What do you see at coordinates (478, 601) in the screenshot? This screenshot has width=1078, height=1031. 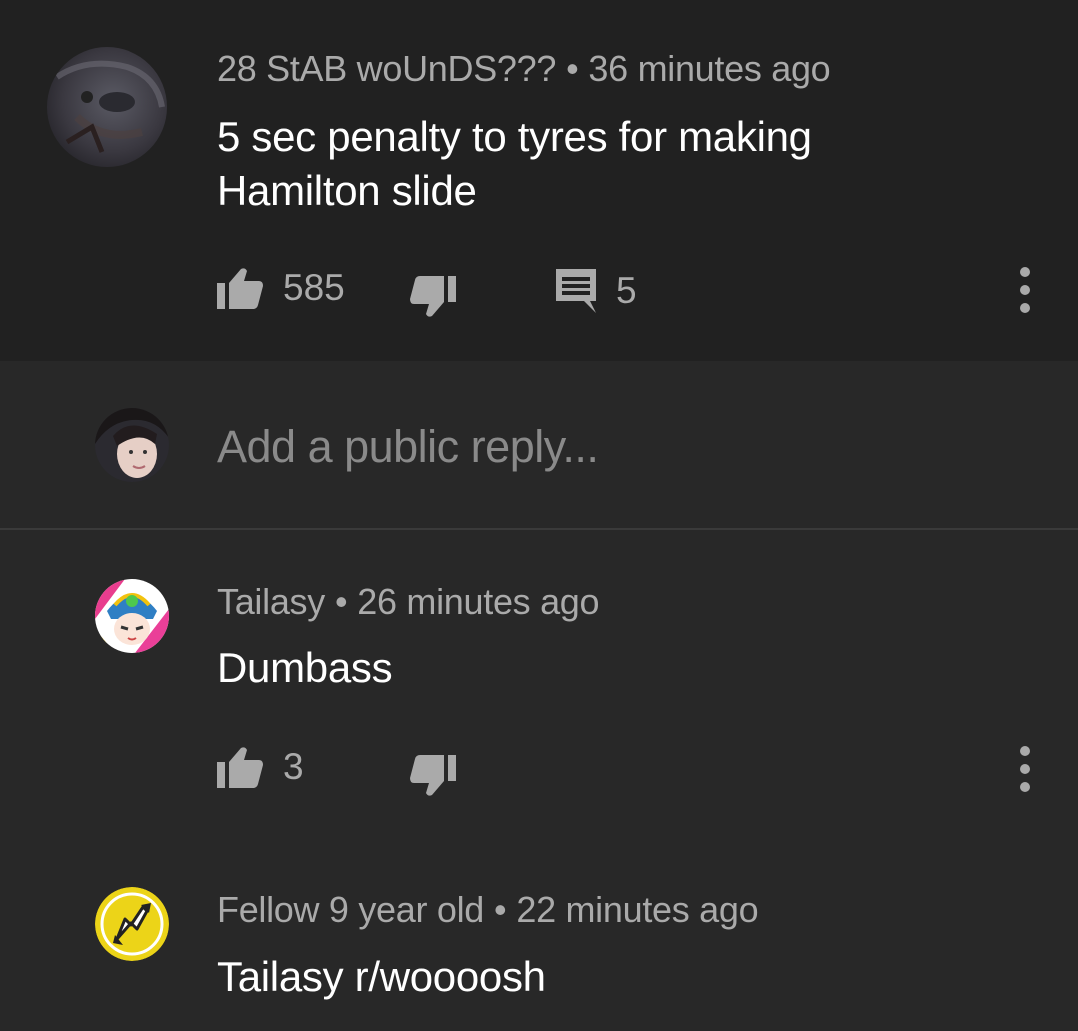 I see `reply-time: 26 minutes ago` at bounding box center [478, 601].